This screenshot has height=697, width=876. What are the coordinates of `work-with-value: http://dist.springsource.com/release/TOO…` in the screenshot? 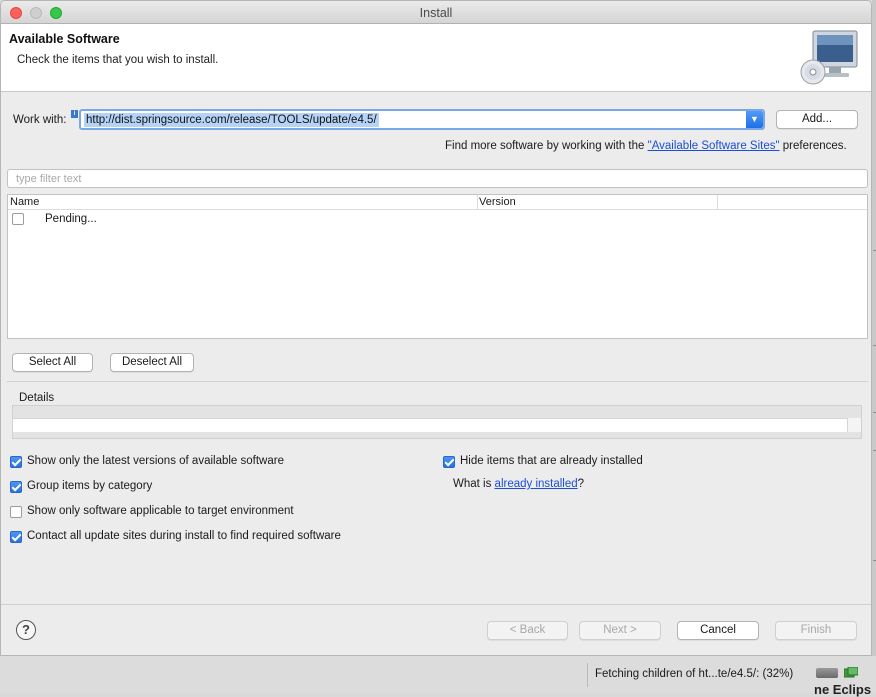 It's located at (231, 120).